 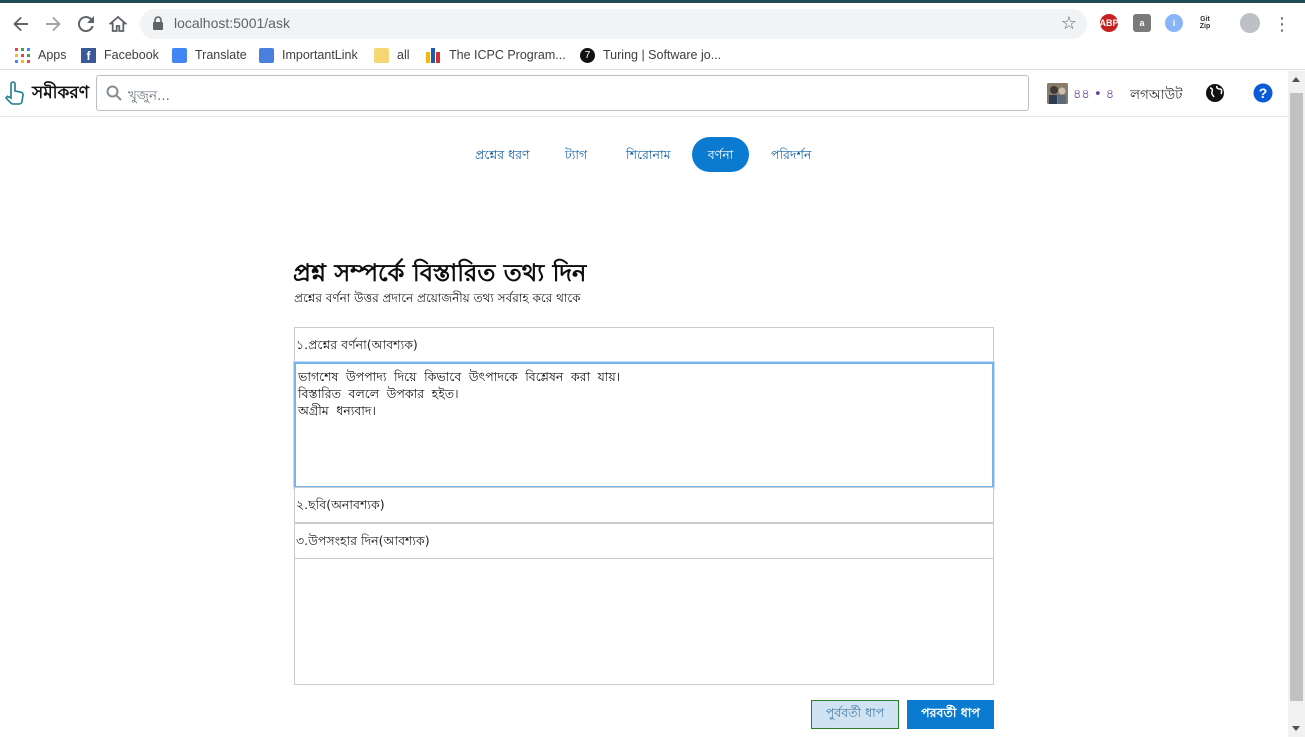 I want to click on adblock-extension-icon: ABP, so click(x=1109, y=23).